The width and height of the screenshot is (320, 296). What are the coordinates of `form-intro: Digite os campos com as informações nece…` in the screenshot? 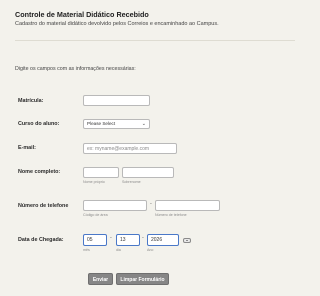 It's located at (75, 69).